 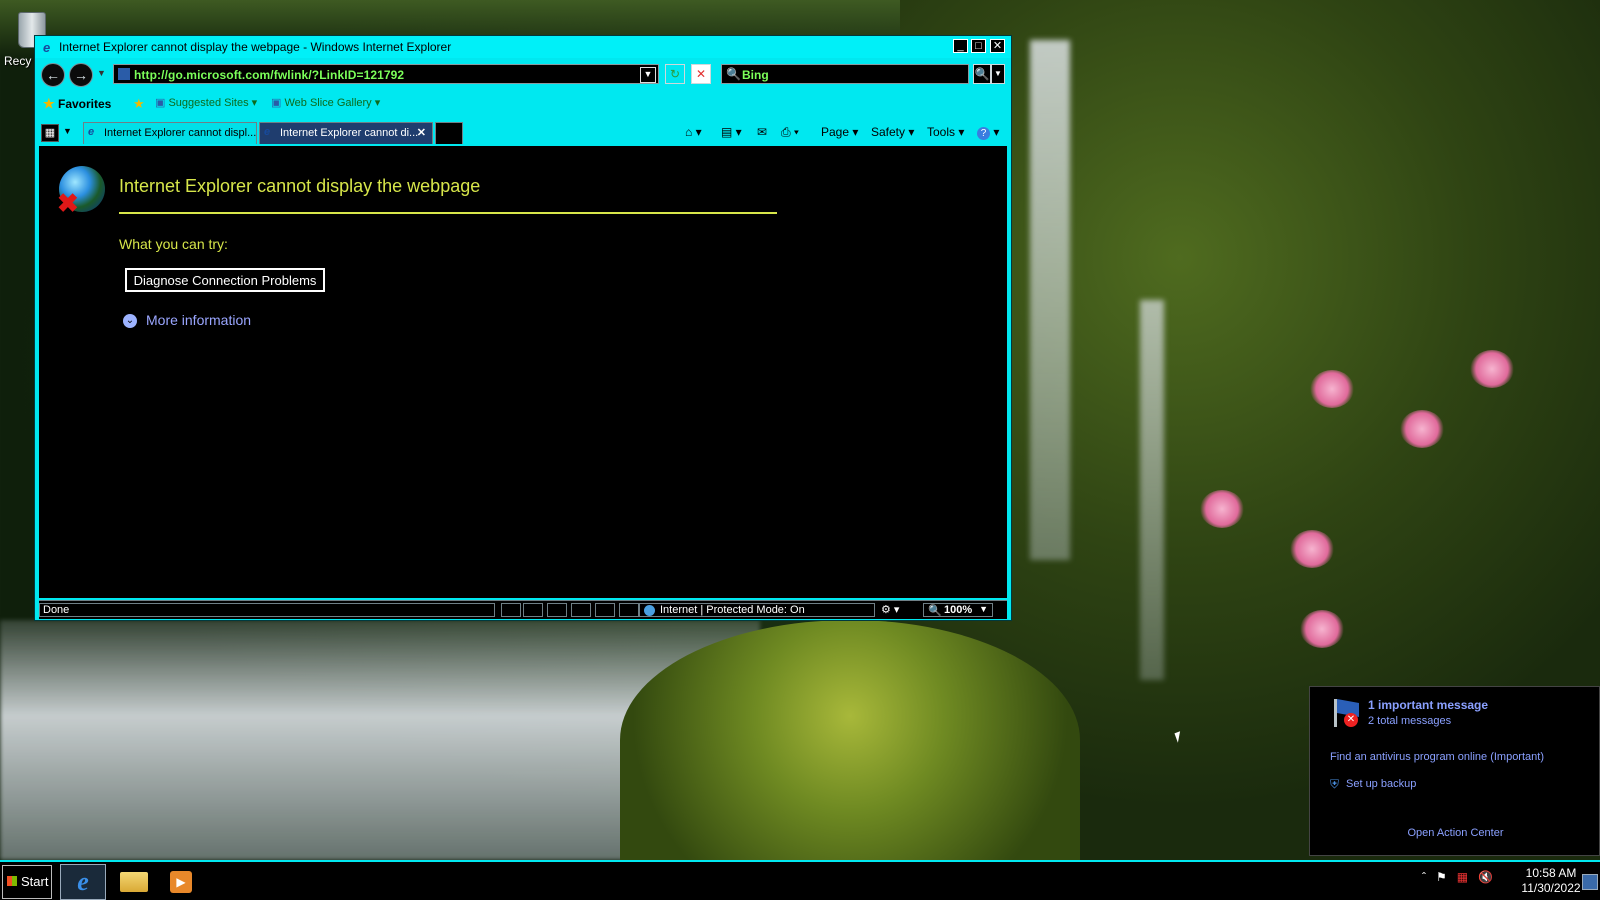 What do you see at coordinates (68, 203) in the screenshot?
I see `error-x-icon: ✖` at bounding box center [68, 203].